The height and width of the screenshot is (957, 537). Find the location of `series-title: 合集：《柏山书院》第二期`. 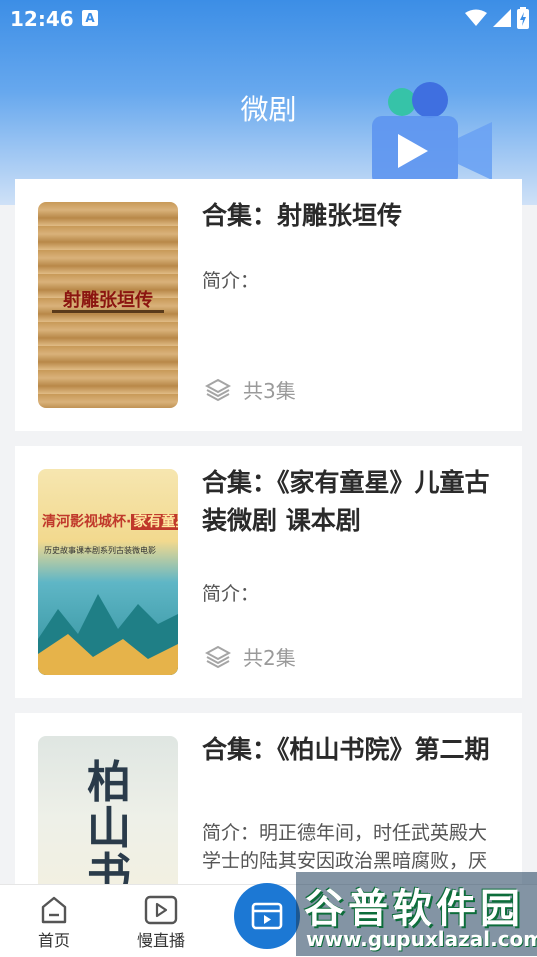

series-title: 合集：《柏山书院》第二期 is located at coordinates (352, 750).